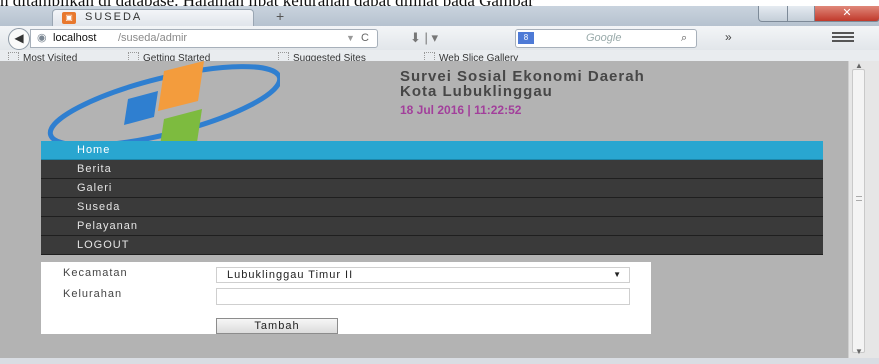 The width and height of the screenshot is (879, 364). What do you see at coordinates (858, 211) in the screenshot?
I see `scrollbar-thumb` at bounding box center [858, 211].